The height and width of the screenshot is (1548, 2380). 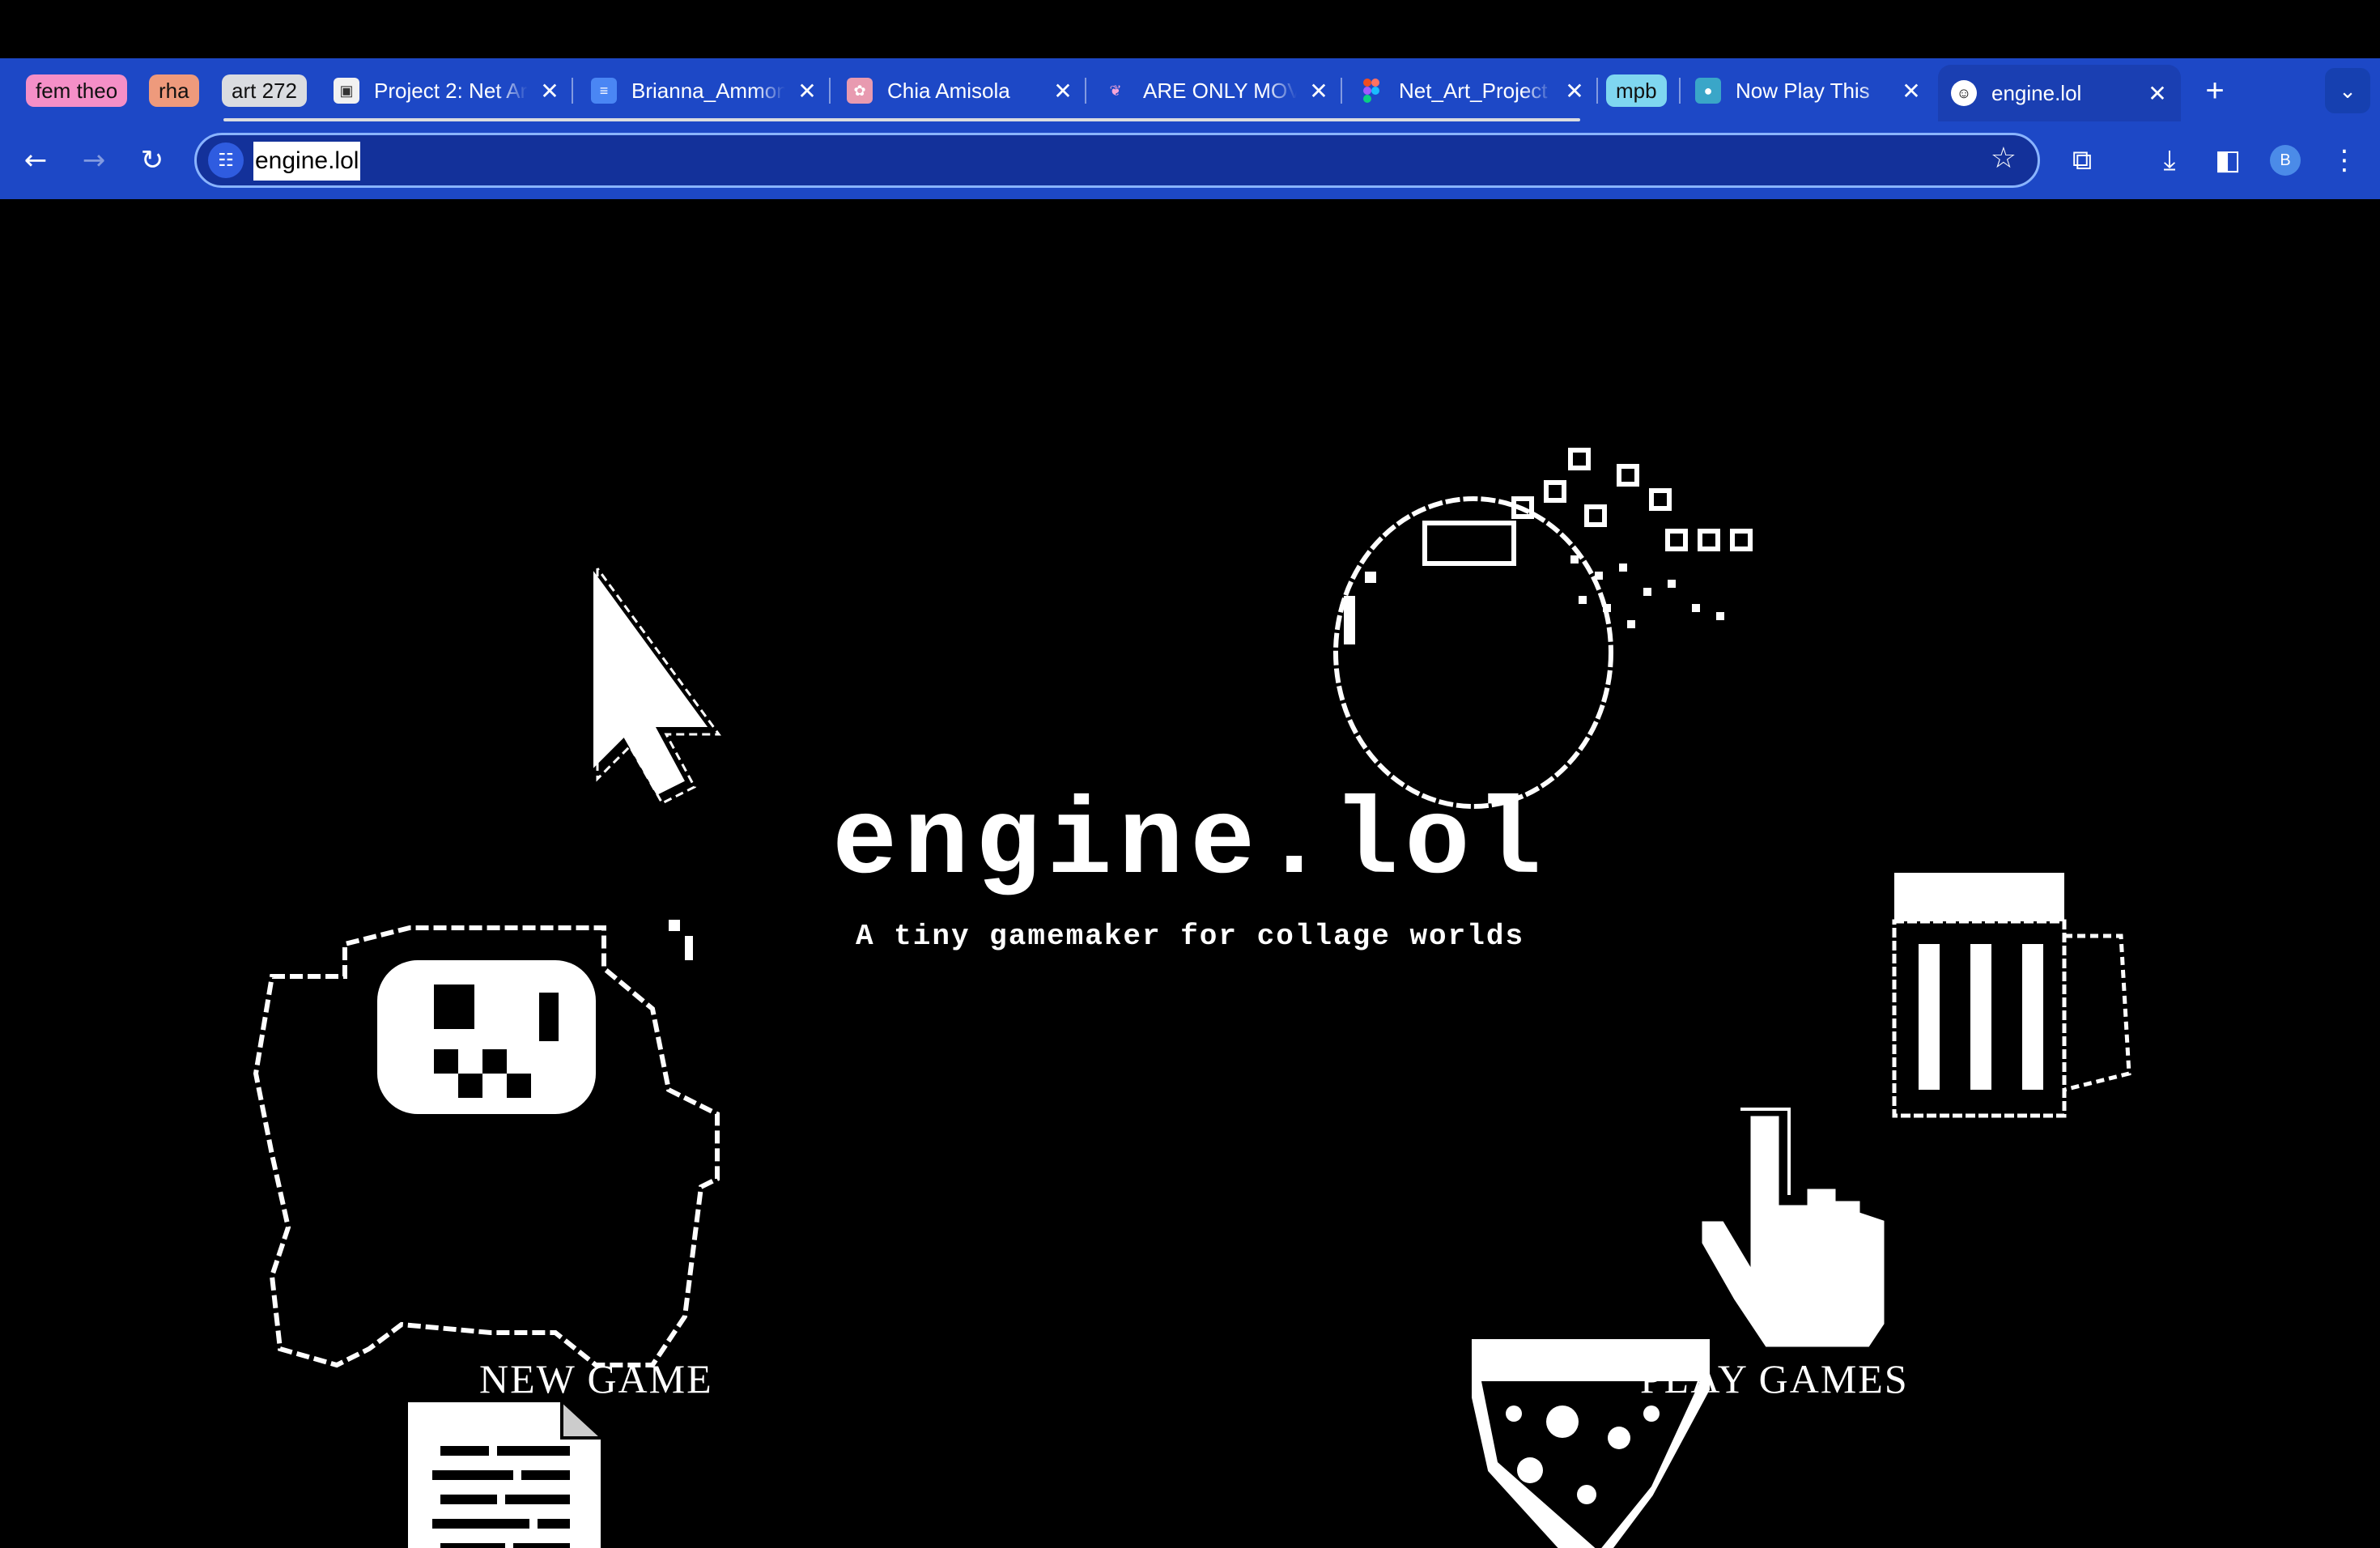 What do you see at coordinates (307, 161) in the screenshot?
I see `url-text: engine.lol` at bounding box center [307, 161].